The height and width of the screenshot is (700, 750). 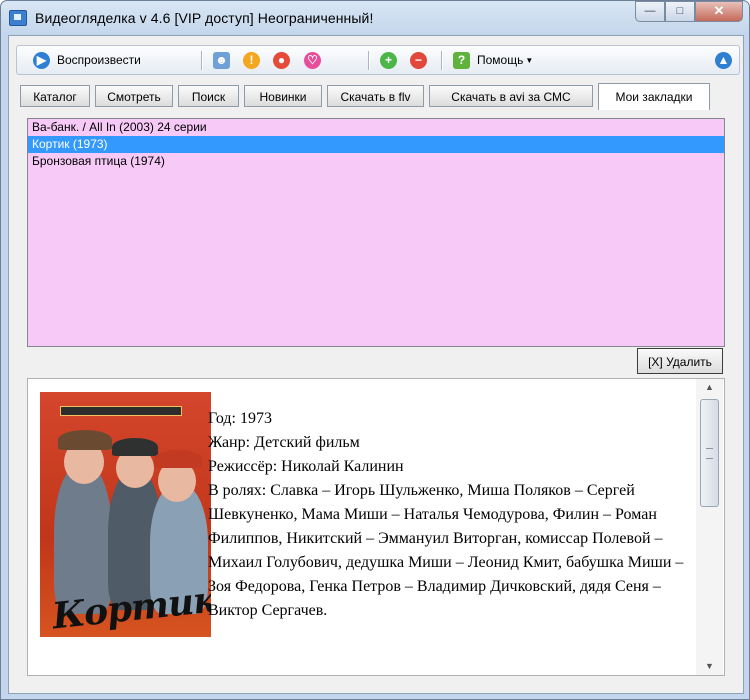 What do you see at coordinates (208, 96) in the screenshot?
I see `tab-search: Поиск` at bounding box center [208, 96].